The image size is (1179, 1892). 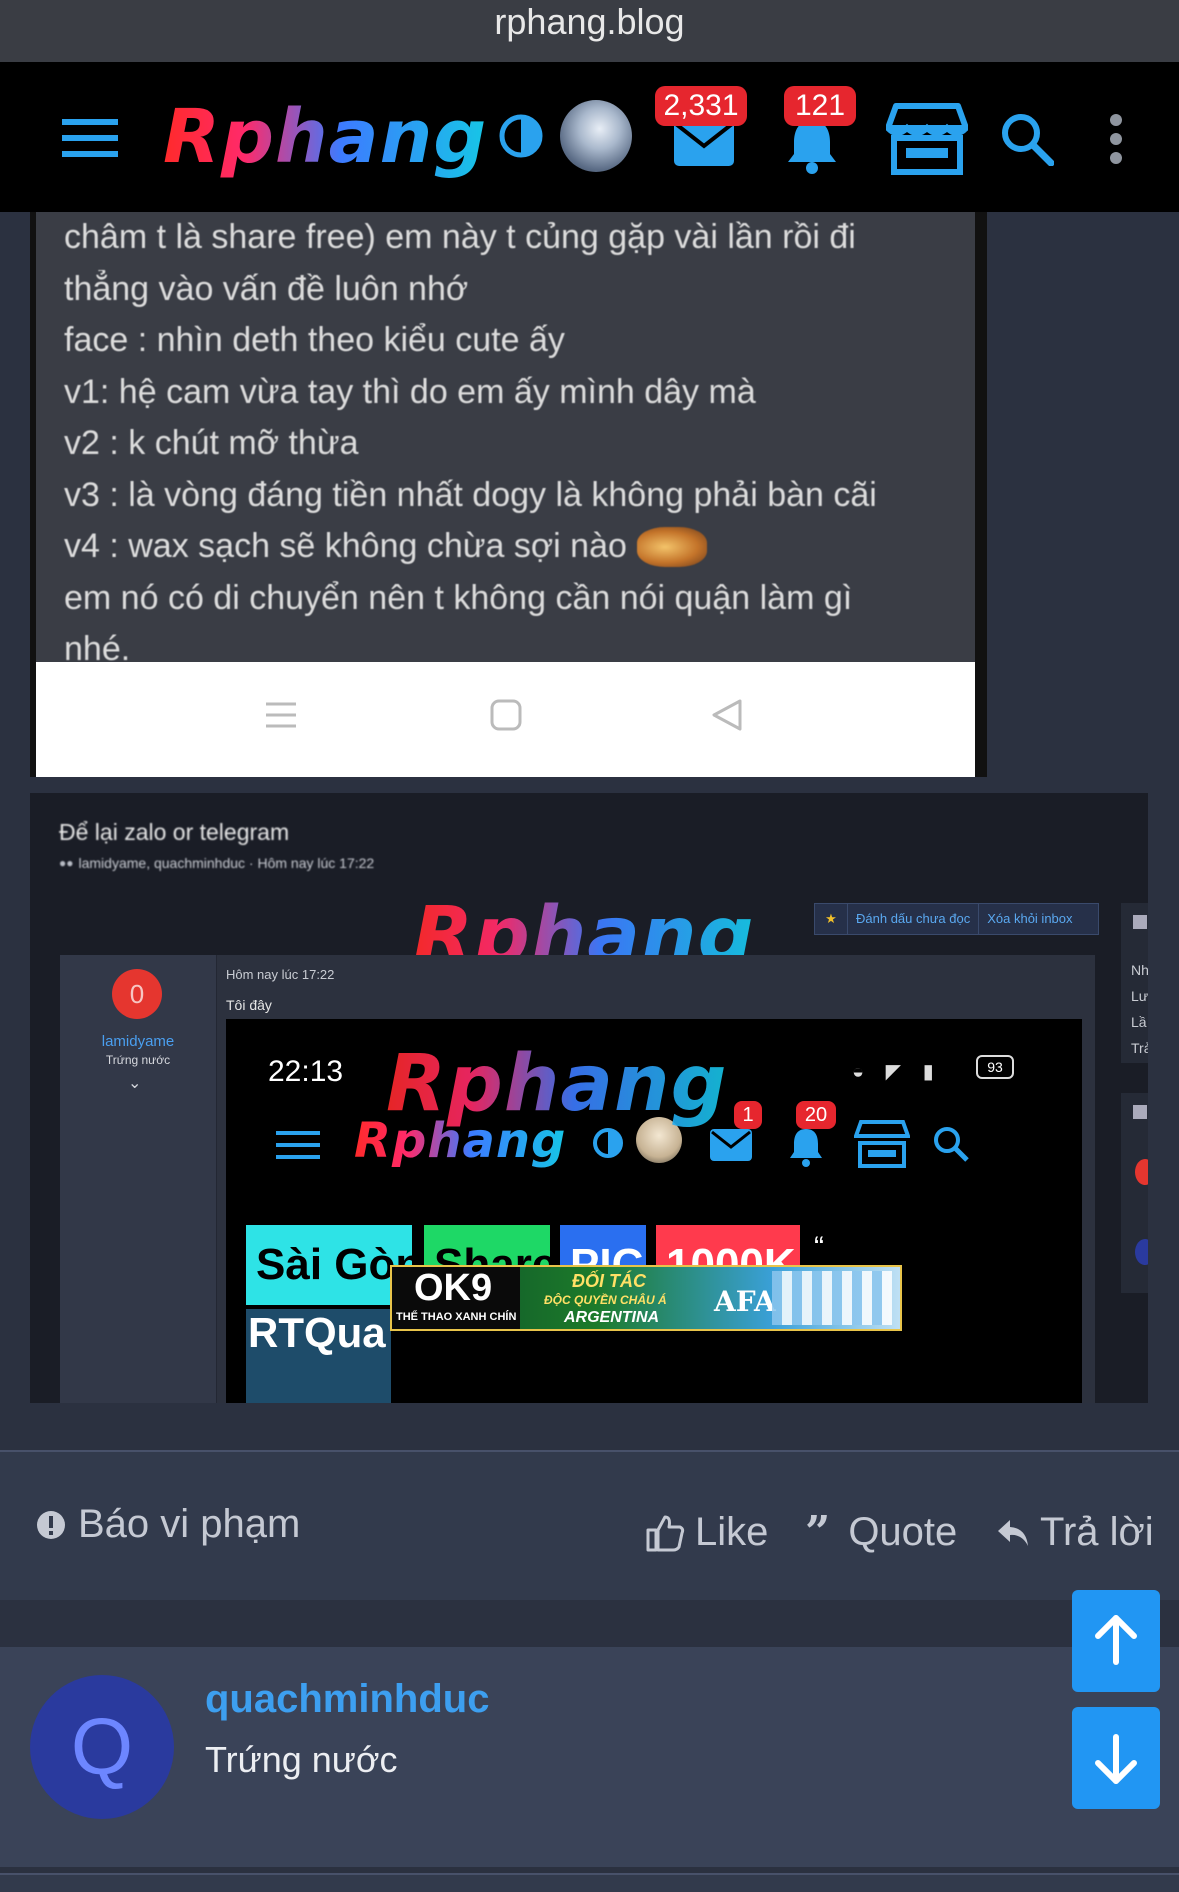 I want to click on alerts-count-badge: 20, so click(x=816, y=1115).